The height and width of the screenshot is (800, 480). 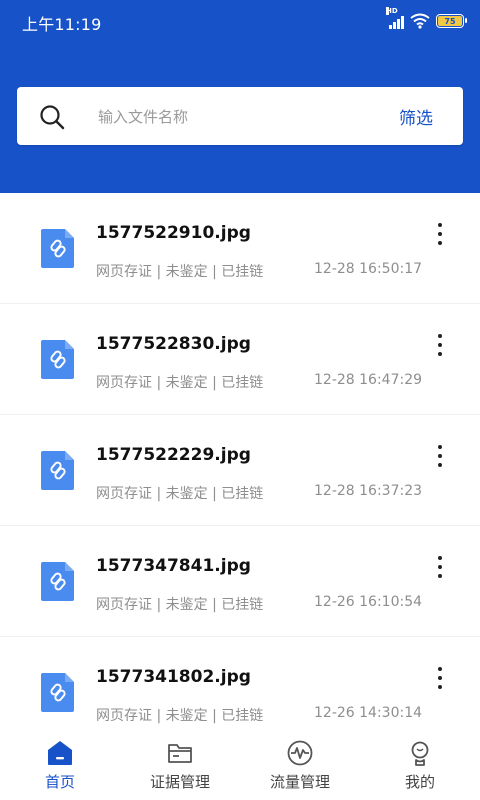 What do you see at coordinates (368, 491) in the screenshot?
I see `file-time: 12-28 16:37:23` at bounding box center [368, 491].